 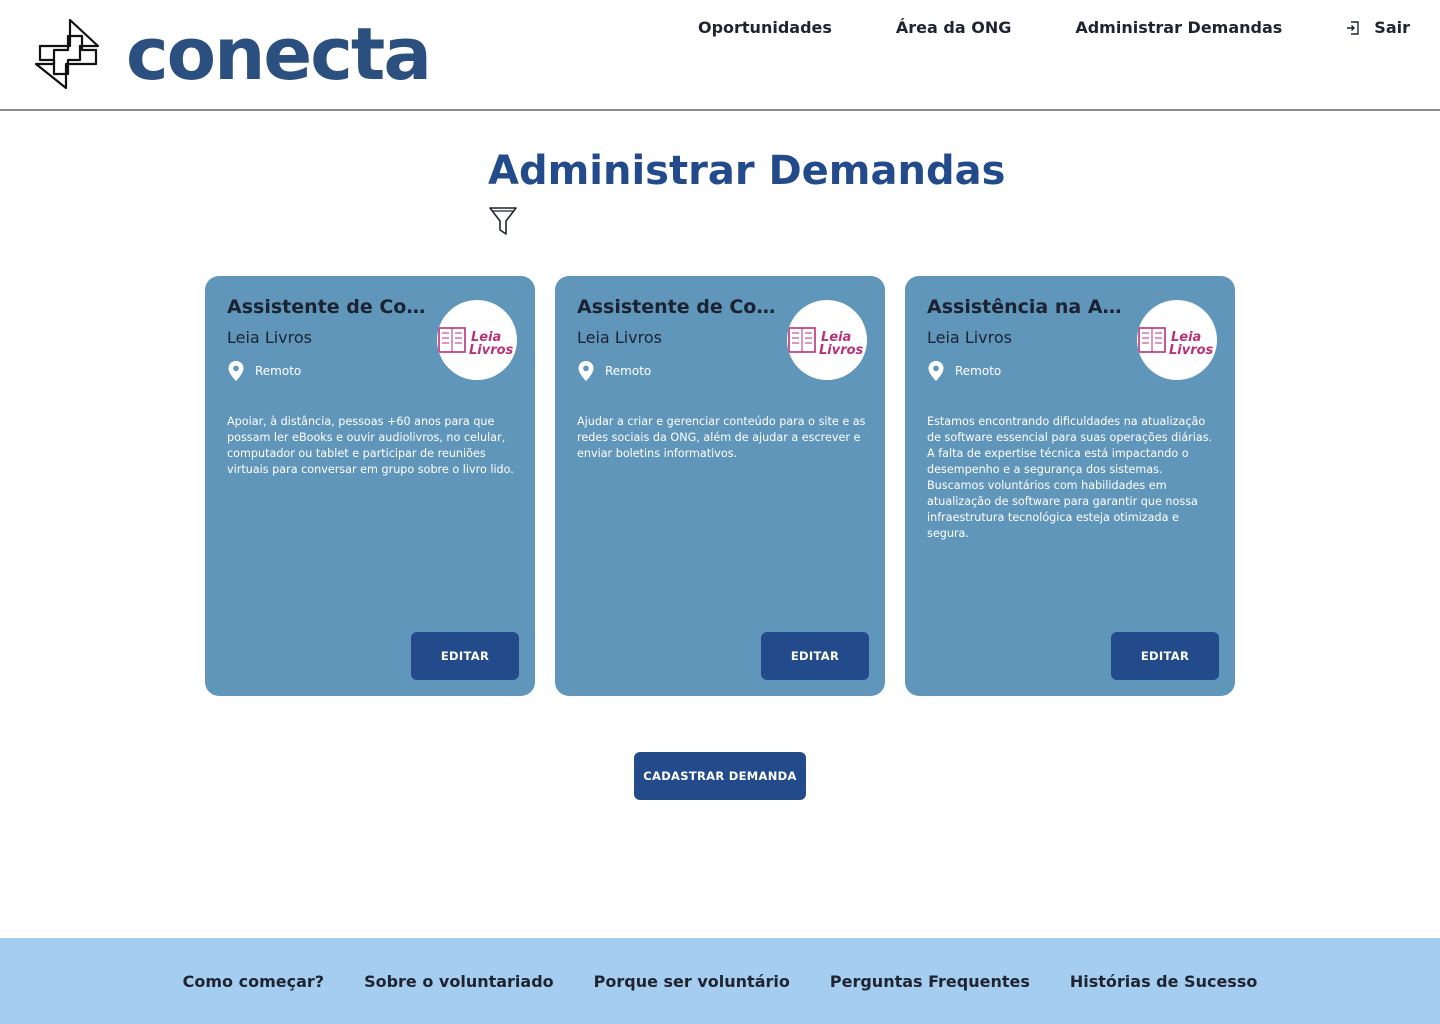 I want to click on logout-icon, so click(x=1353, y=28).